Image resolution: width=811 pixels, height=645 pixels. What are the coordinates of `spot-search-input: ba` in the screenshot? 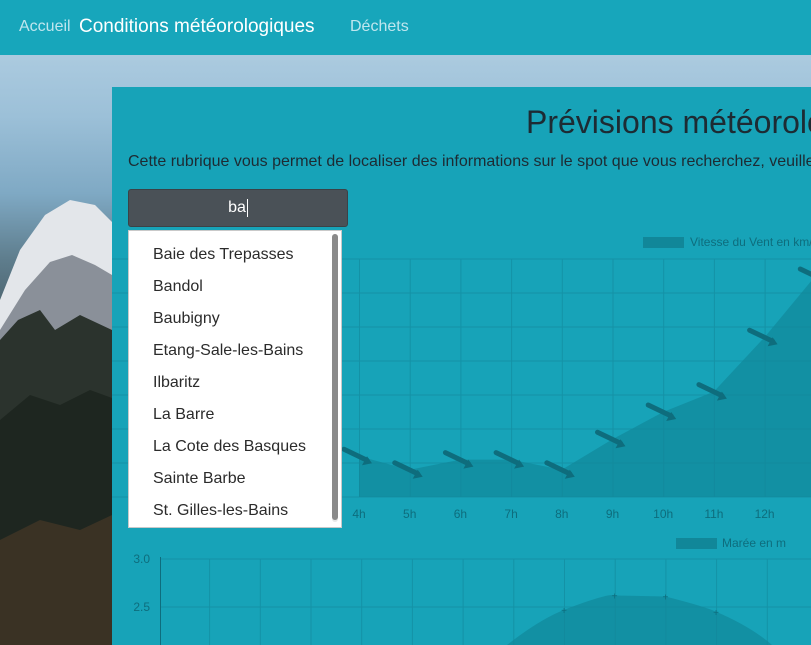 It's located at (238, 208).